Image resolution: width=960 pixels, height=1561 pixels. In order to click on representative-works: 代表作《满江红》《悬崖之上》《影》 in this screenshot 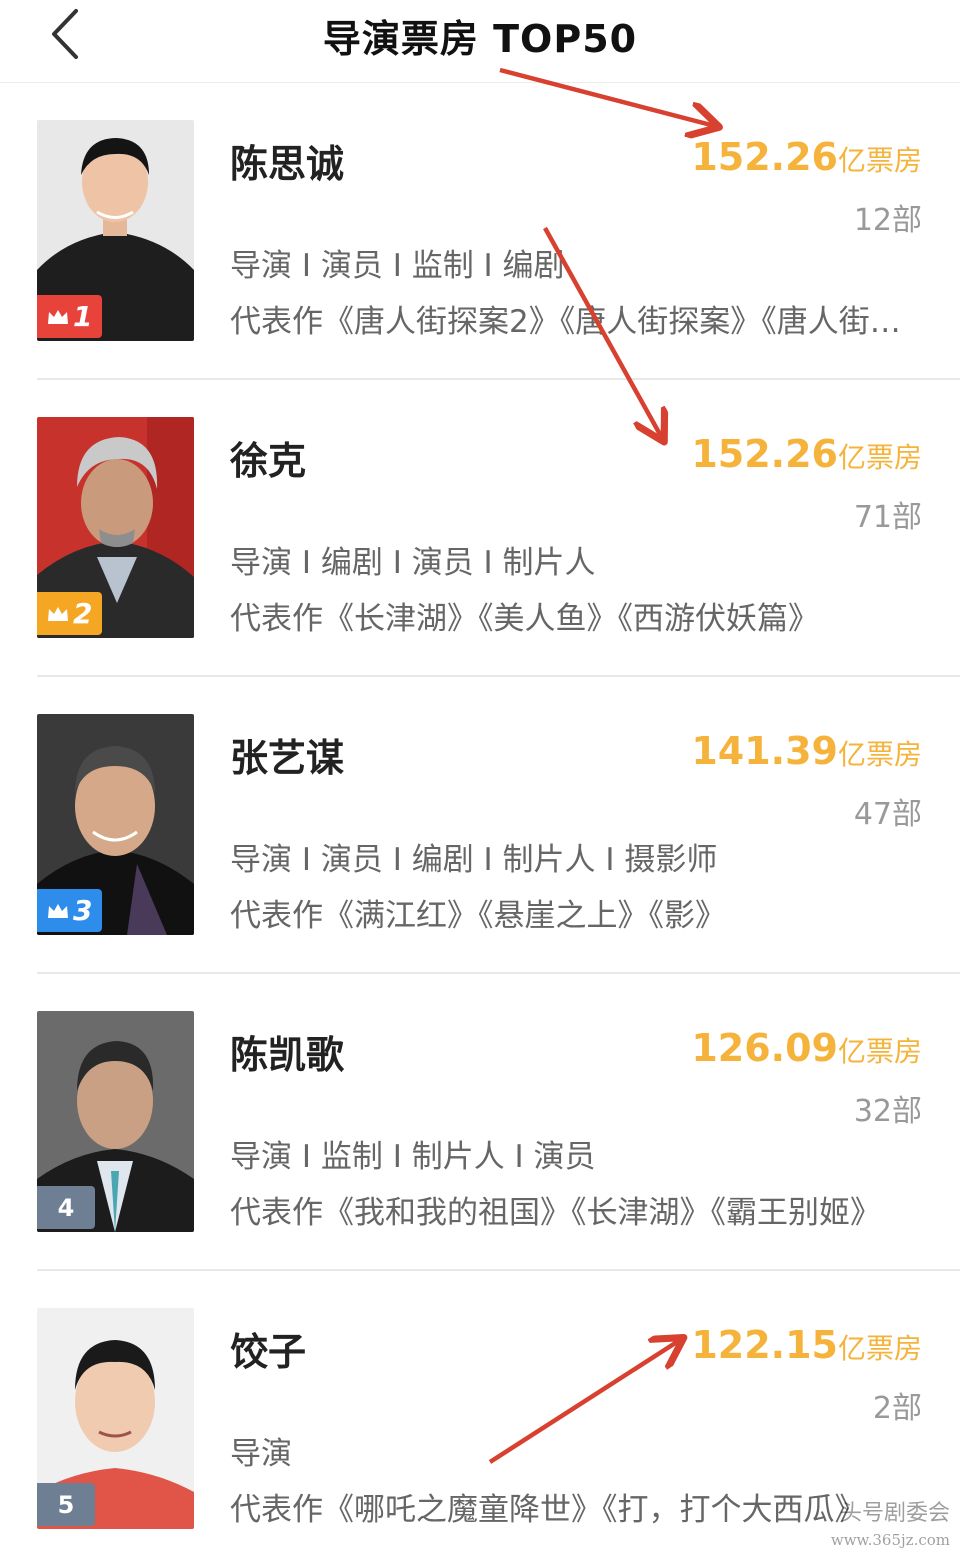, I will do `click(478, 916)`.